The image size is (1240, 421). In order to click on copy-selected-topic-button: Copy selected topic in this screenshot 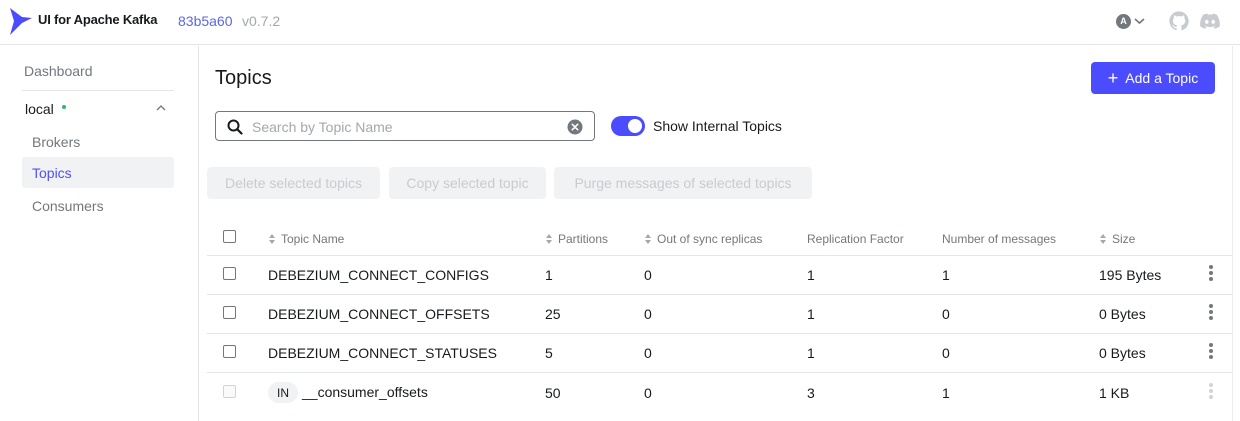, I will do `click(467, 183)`.